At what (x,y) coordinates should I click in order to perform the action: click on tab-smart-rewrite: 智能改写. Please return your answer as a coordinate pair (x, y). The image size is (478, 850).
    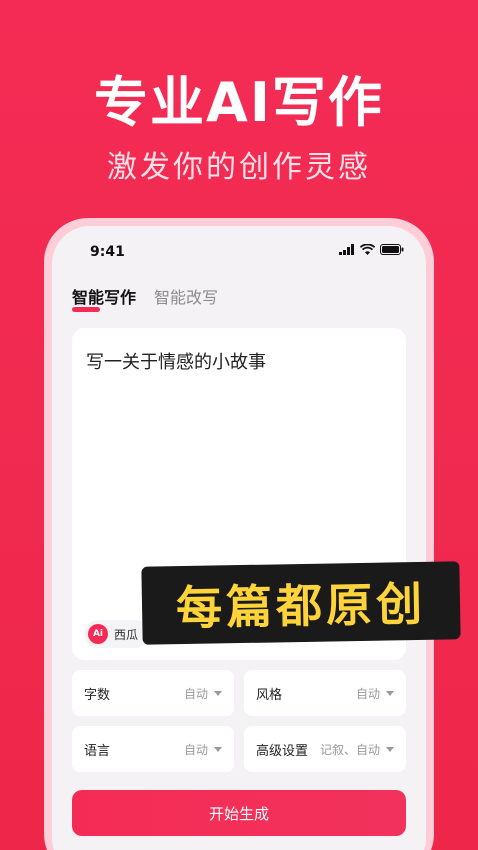
    Looking at the image, I should click on (186, 296).